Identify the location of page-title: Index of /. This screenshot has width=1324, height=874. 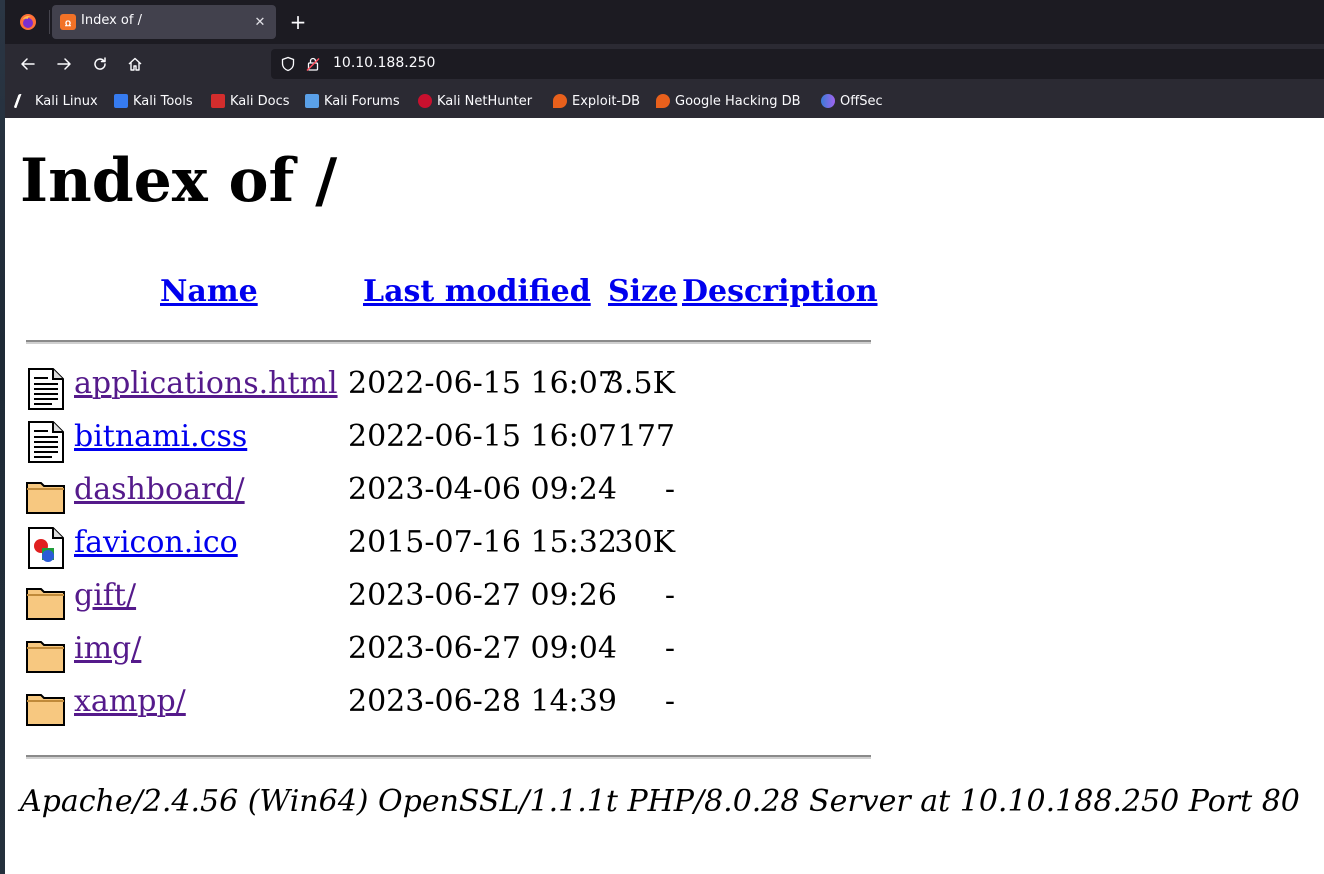
(179, 181).